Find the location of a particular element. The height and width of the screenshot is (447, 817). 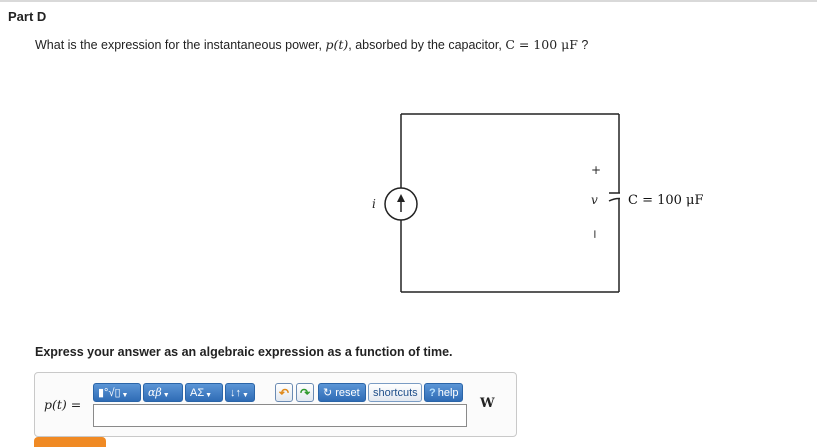

question-capacitance: C = 100 μF is located at coordinates (541, 44).